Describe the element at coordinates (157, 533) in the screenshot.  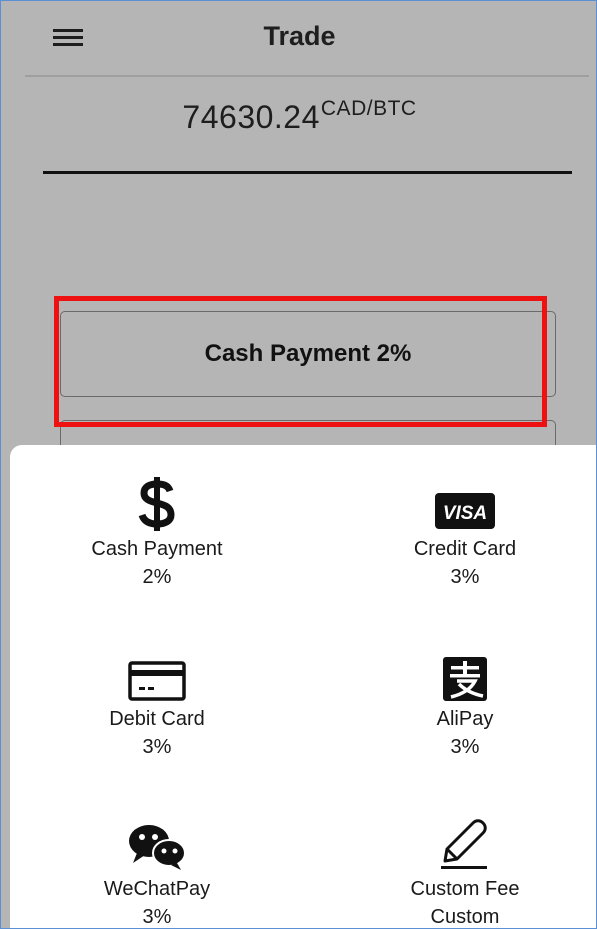
I see `option-cash-payment: Cash Payment 2%` at that location.